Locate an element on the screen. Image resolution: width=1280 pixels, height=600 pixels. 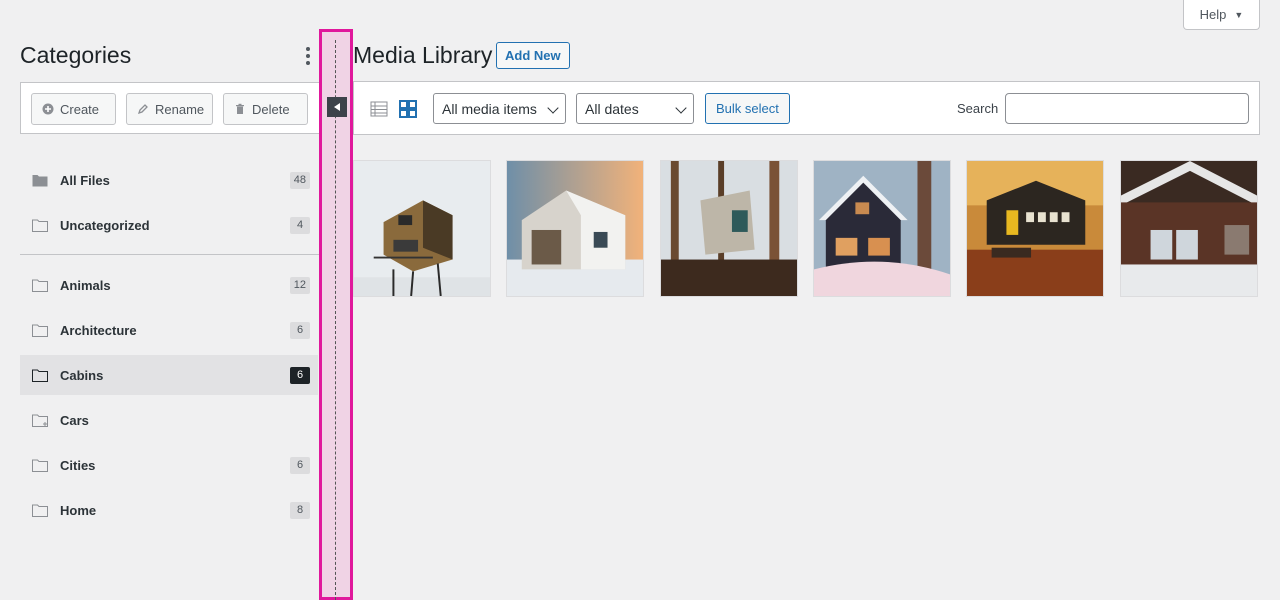
category-cars: Cars is located at coordinates (169, 420).